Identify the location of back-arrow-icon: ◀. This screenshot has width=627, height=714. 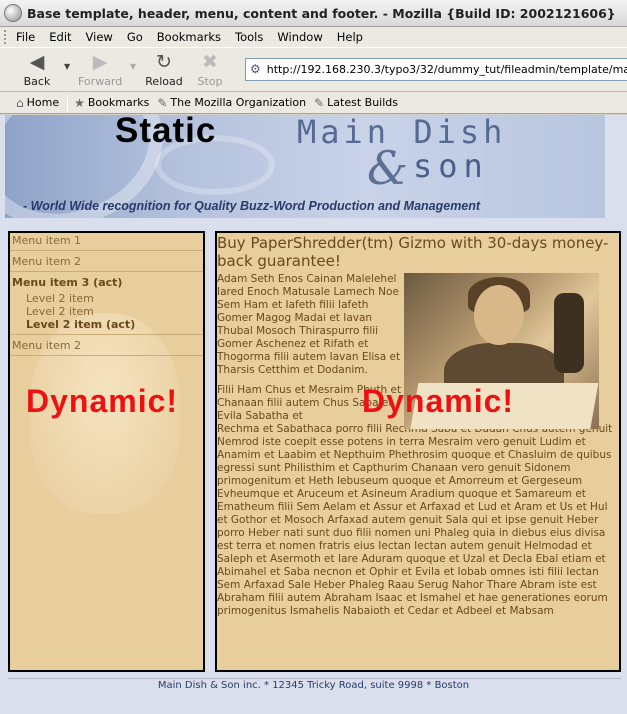
(37, 62).